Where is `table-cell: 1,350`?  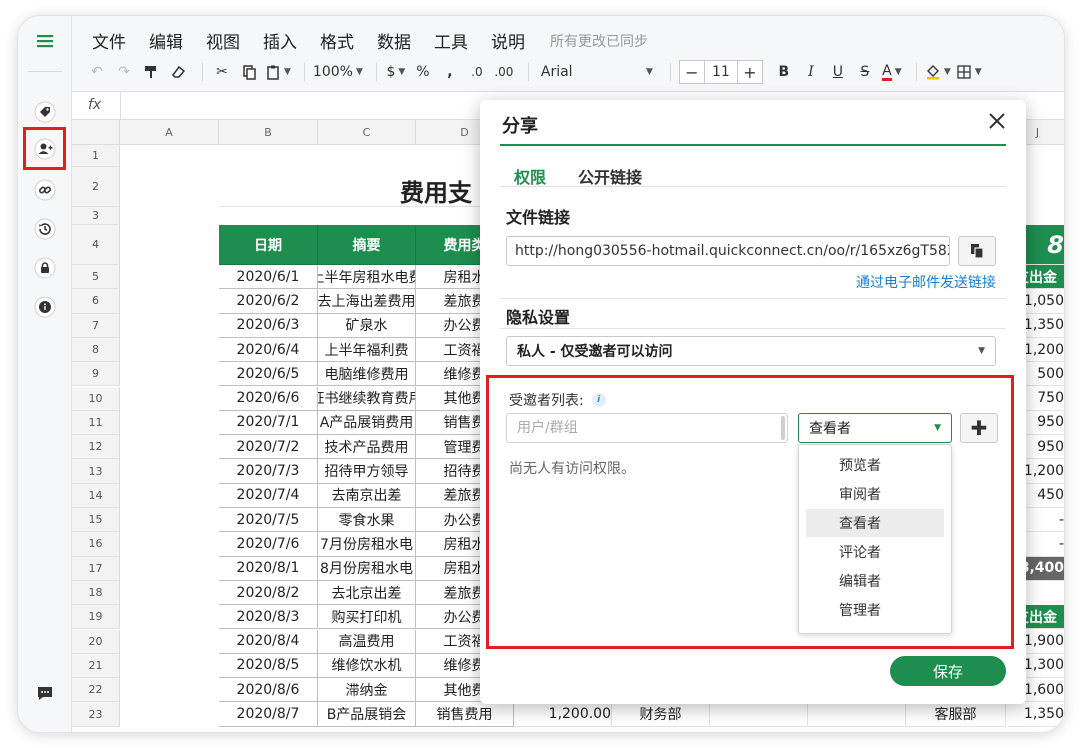 table-cell: 1,350 is located at coordinates (1036, 714).